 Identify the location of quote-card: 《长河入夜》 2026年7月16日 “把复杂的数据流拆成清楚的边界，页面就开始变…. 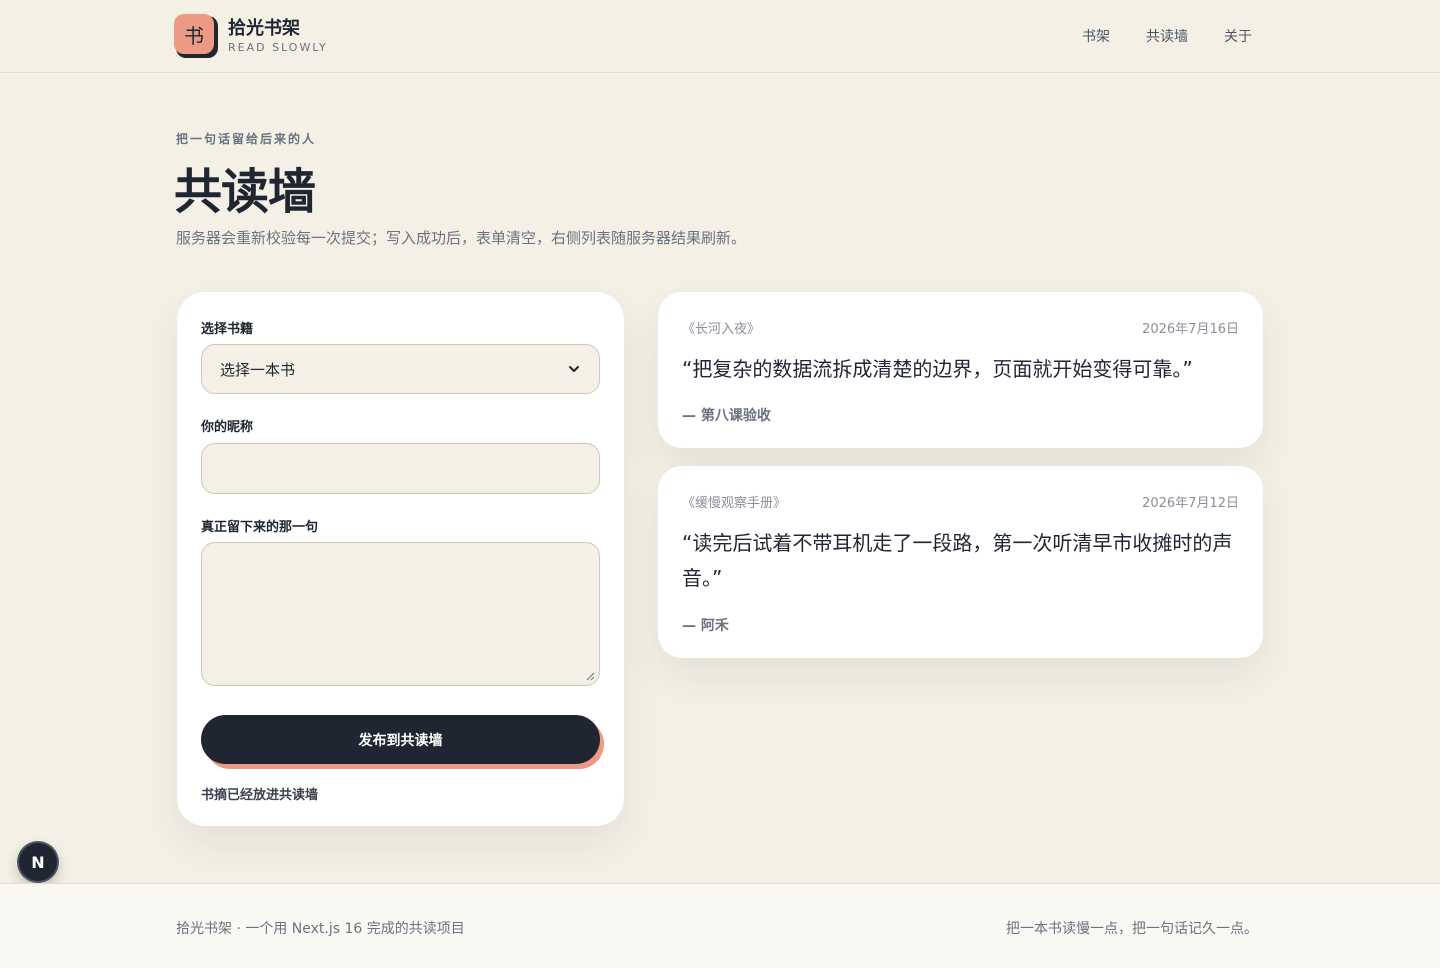
(960, 370).